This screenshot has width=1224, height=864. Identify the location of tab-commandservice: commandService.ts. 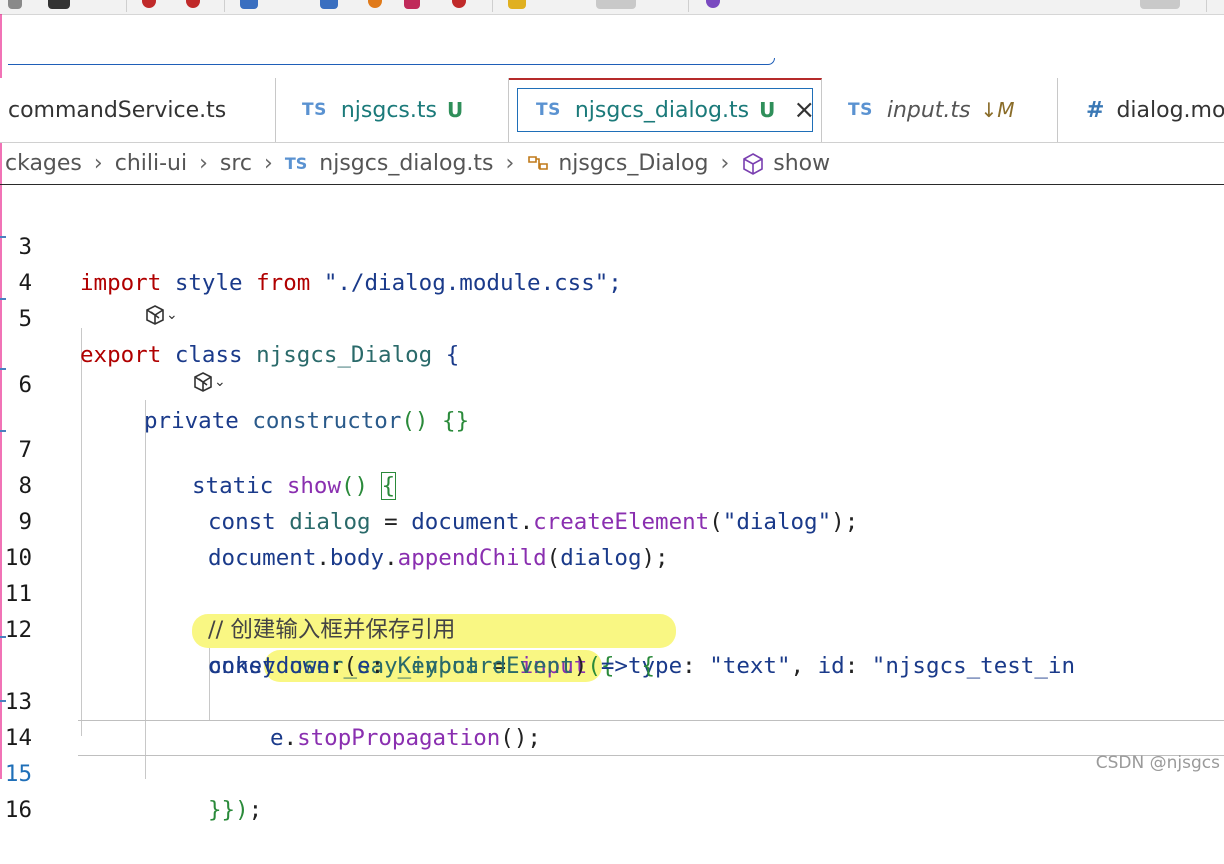
(138, 110).